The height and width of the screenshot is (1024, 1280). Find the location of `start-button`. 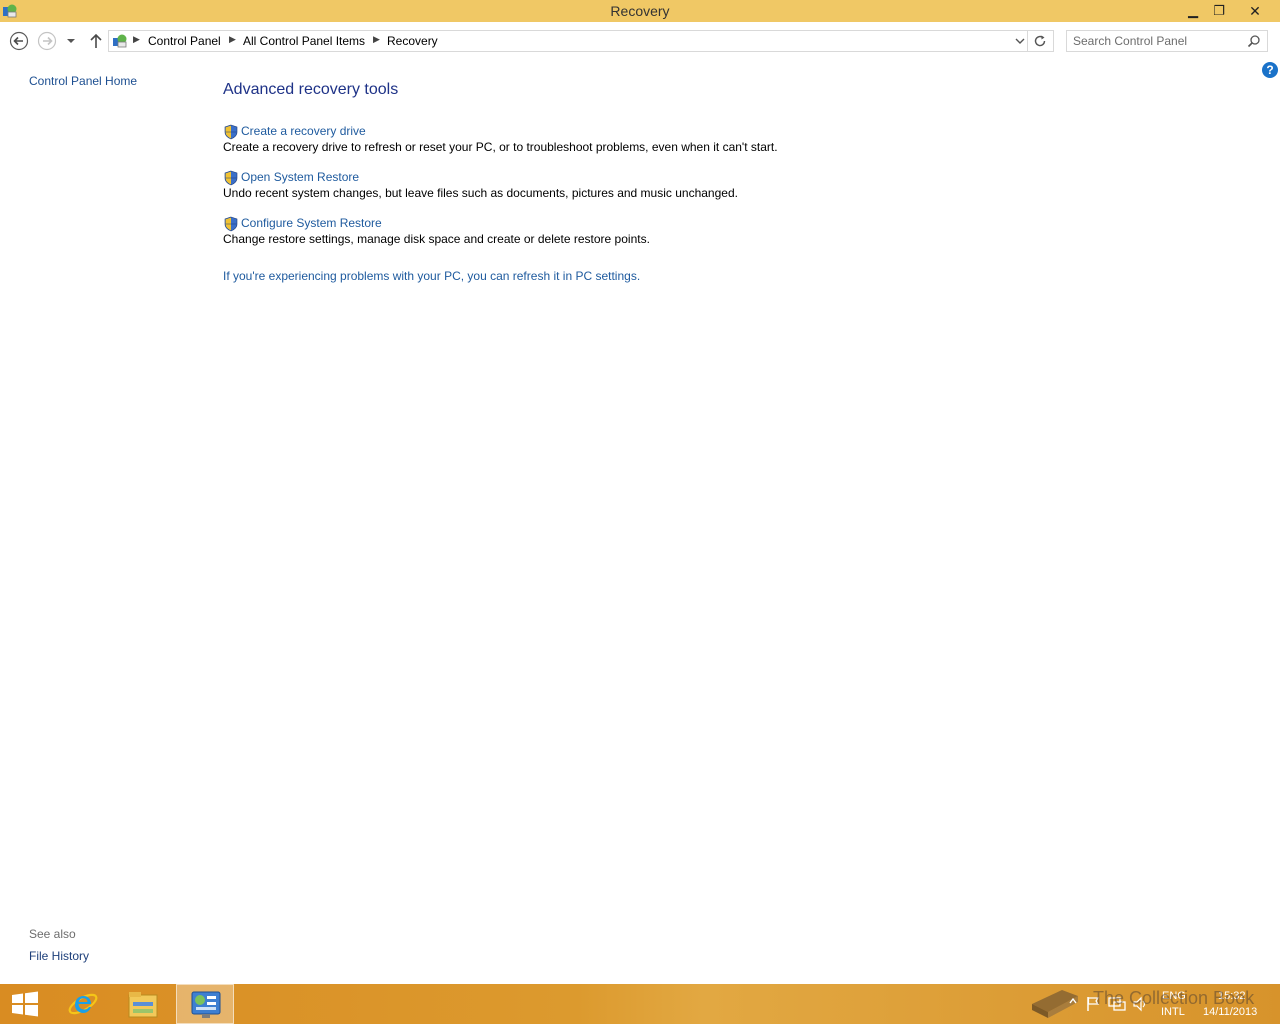

start-button is located at coordinates (29, 1004).